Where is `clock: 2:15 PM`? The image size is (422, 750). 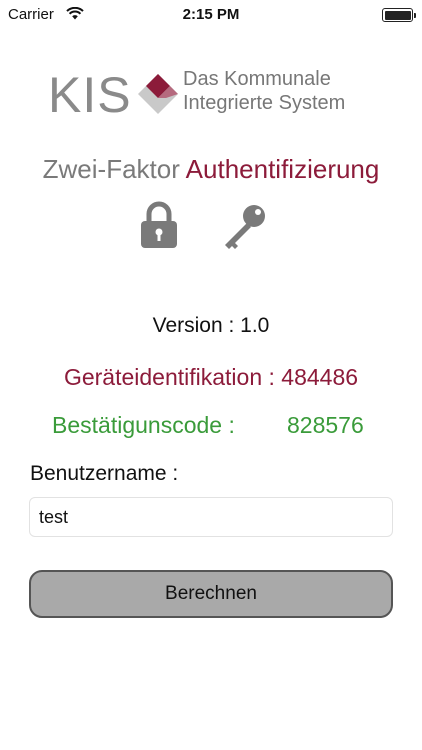 clock: 2:15 PM is located at coordinates (211, 14).